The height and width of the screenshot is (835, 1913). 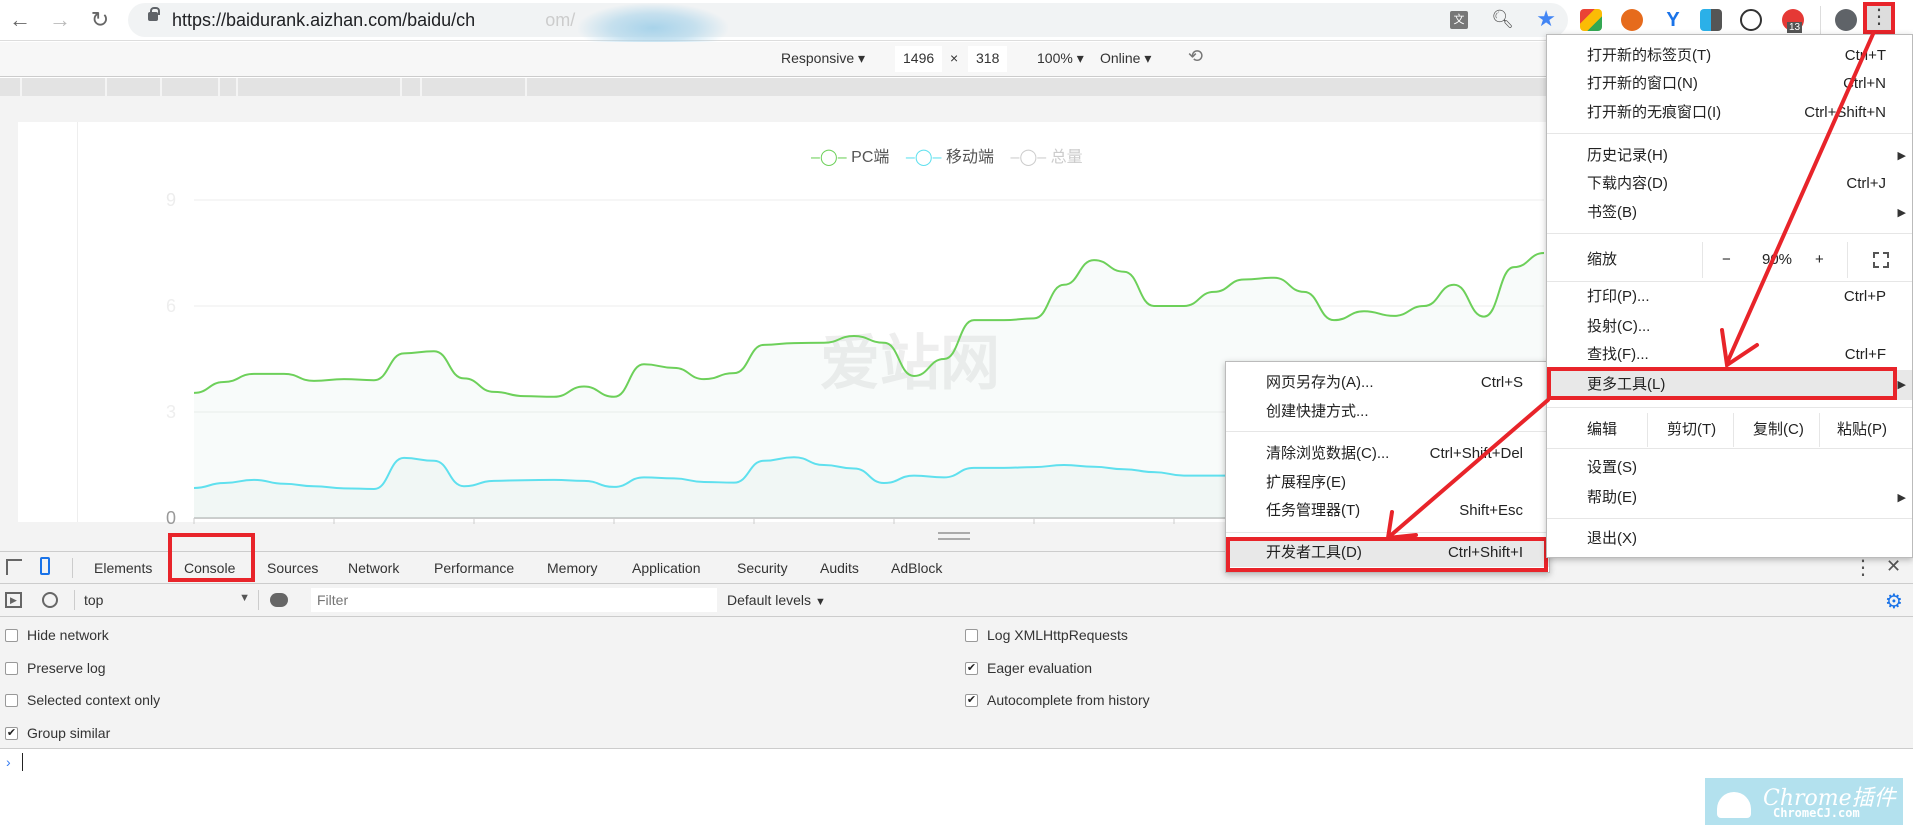 I want to click on menu-item-task-manager: 任务管理器(T) Shift+Esc, so click(x=1387, y=511).